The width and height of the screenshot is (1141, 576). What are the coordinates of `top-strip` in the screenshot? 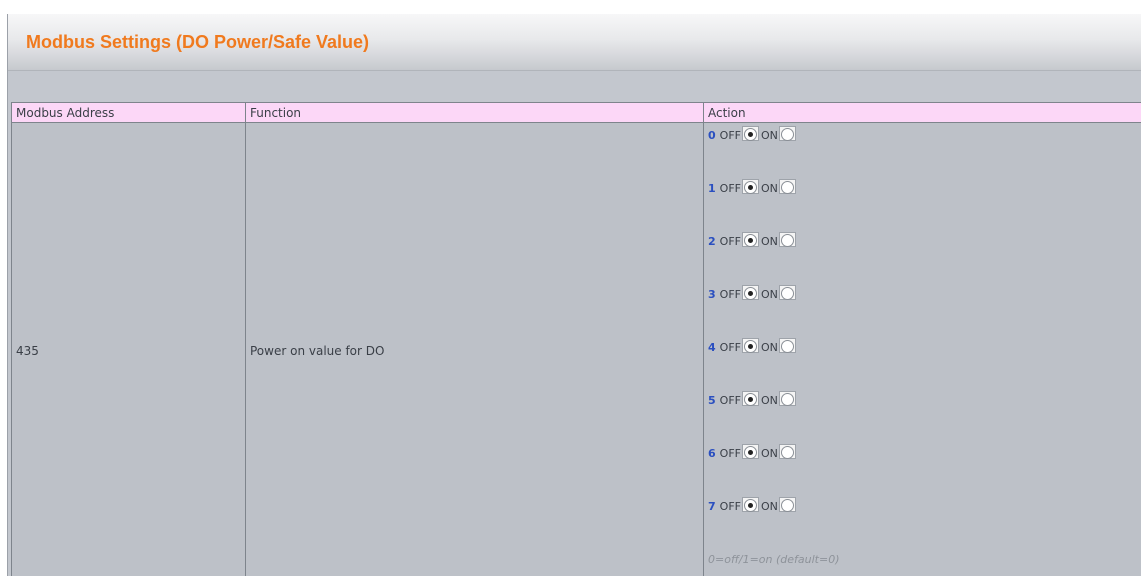 It's located at (570, 7).